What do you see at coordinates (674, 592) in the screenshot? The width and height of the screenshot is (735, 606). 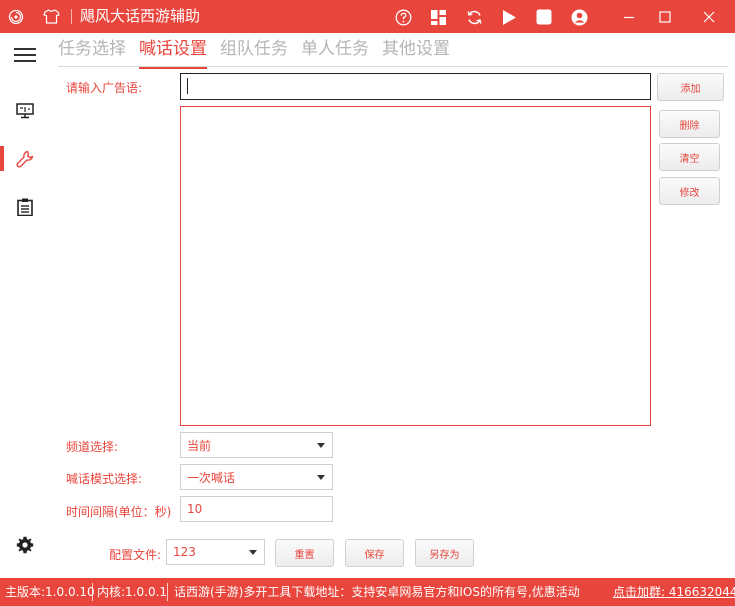 I see `join-group-link: 点击加群: 416632044` at bounding box center [674, 592].